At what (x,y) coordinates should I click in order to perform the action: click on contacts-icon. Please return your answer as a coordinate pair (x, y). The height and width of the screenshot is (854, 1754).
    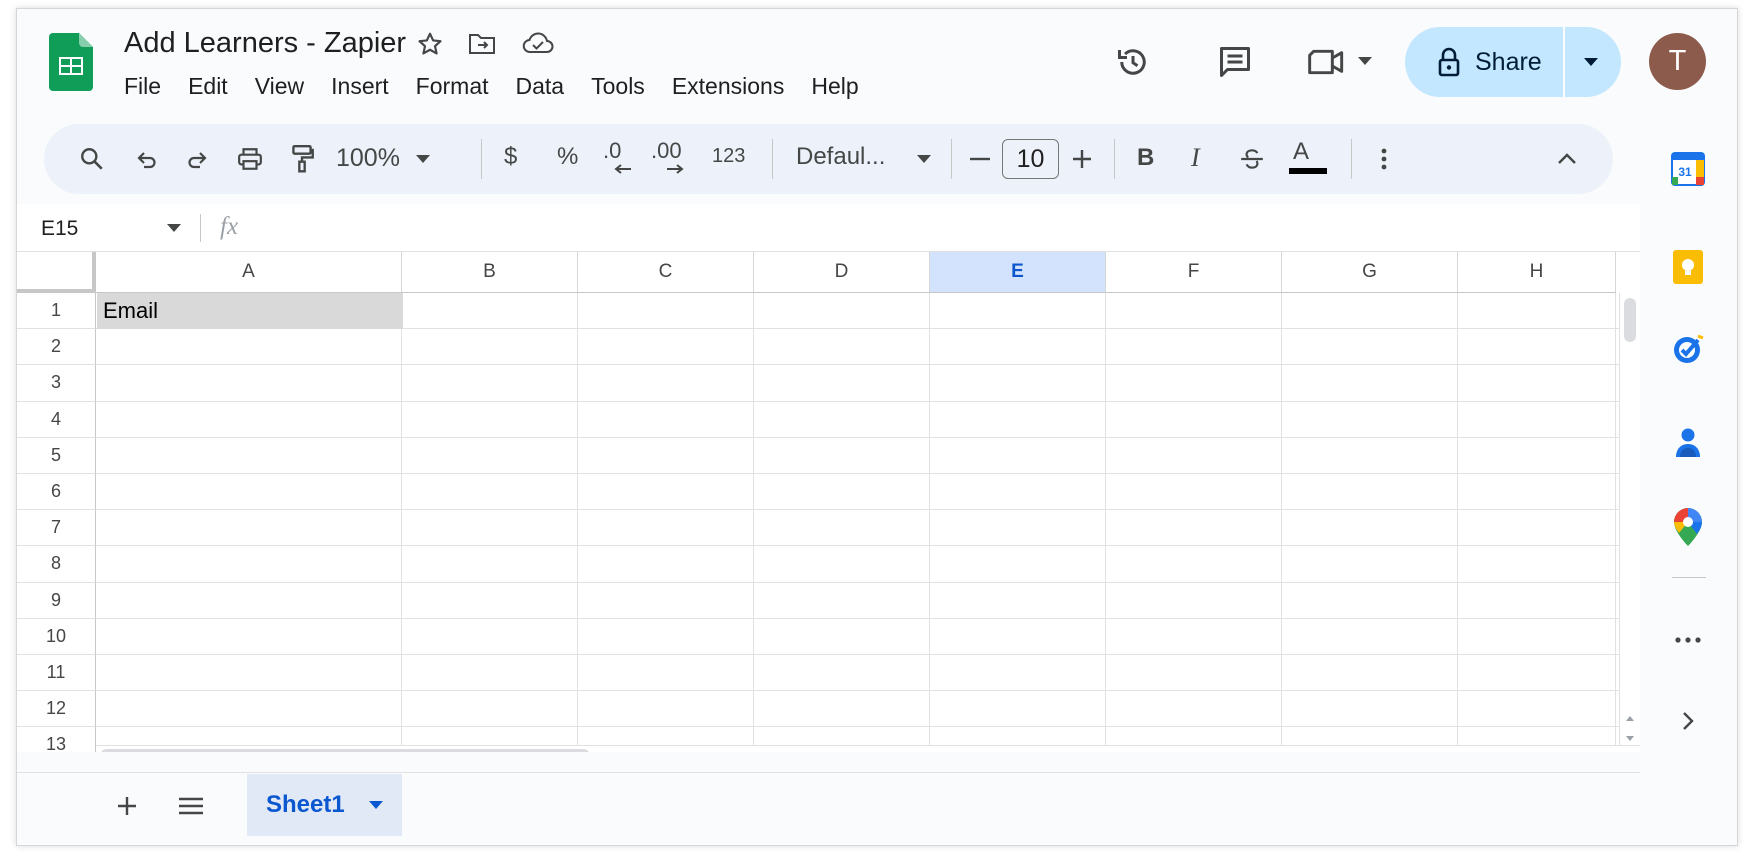
    Looking at the image, I should click on (1688, 443).